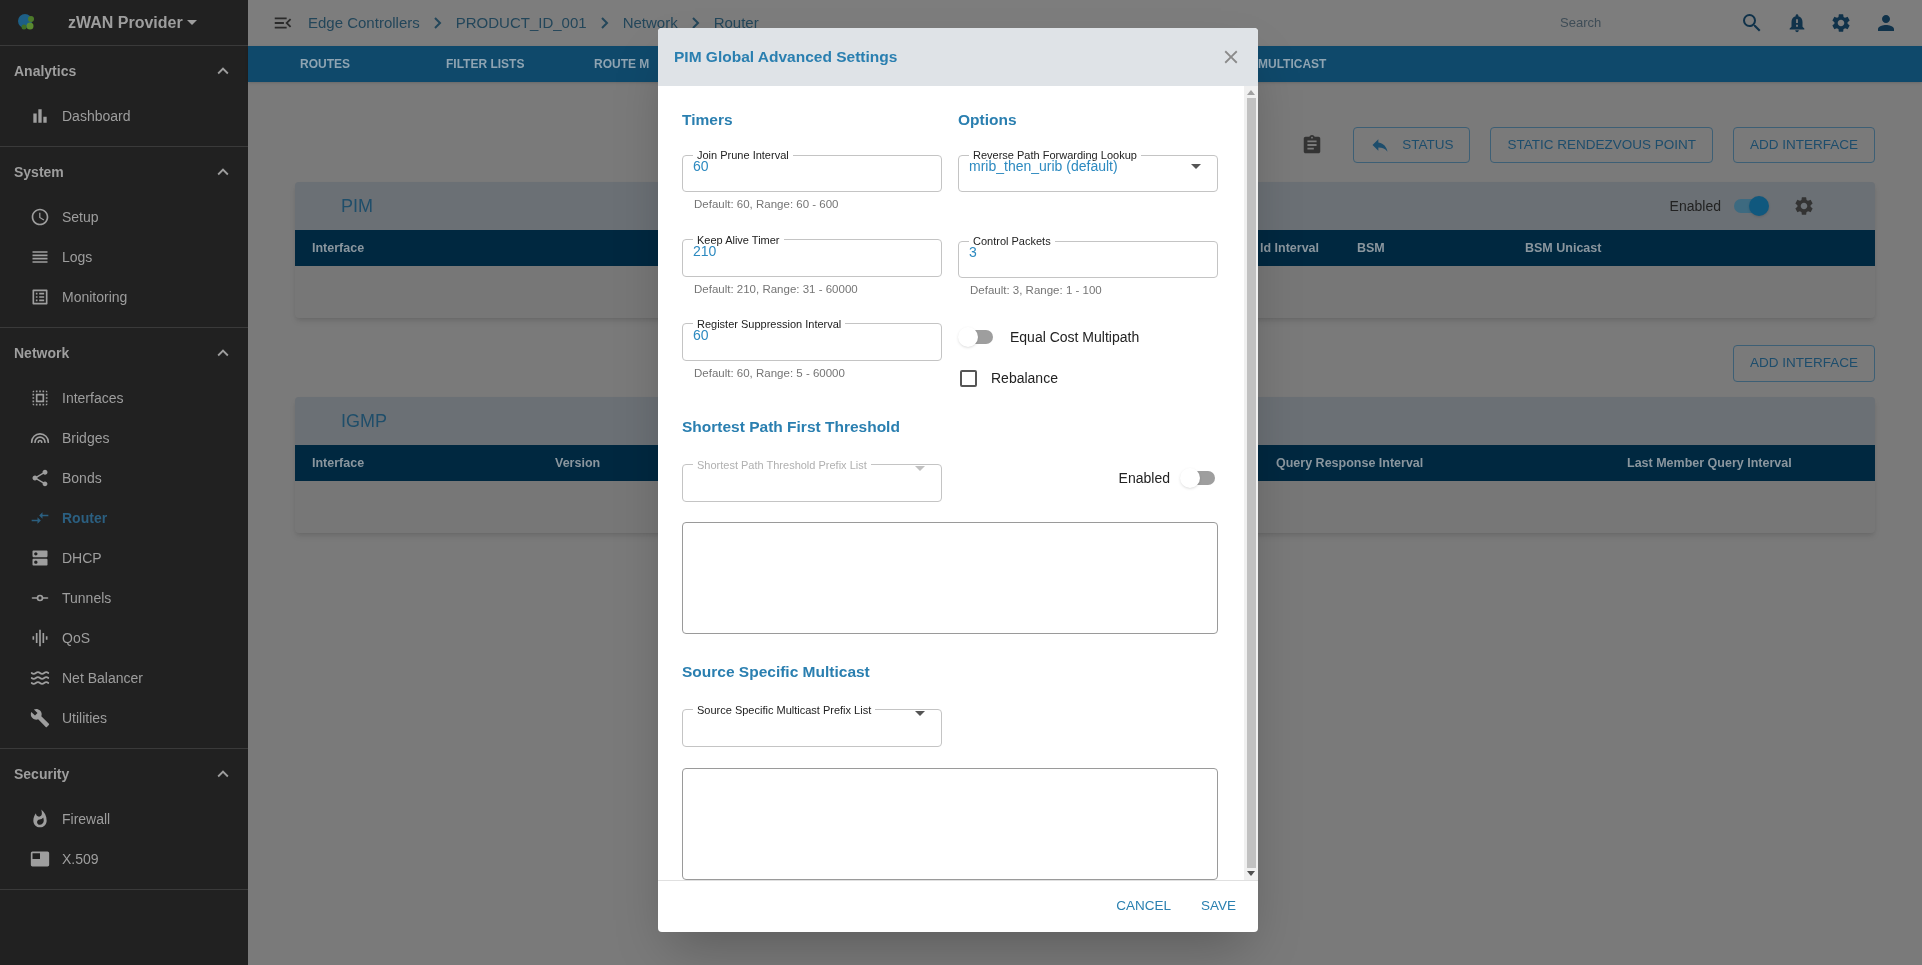  What do you see at coordinates (1709, 463) in the screenshot?
I see `column-header: Last Member Query Interval` at bounding box center [1709, 463].